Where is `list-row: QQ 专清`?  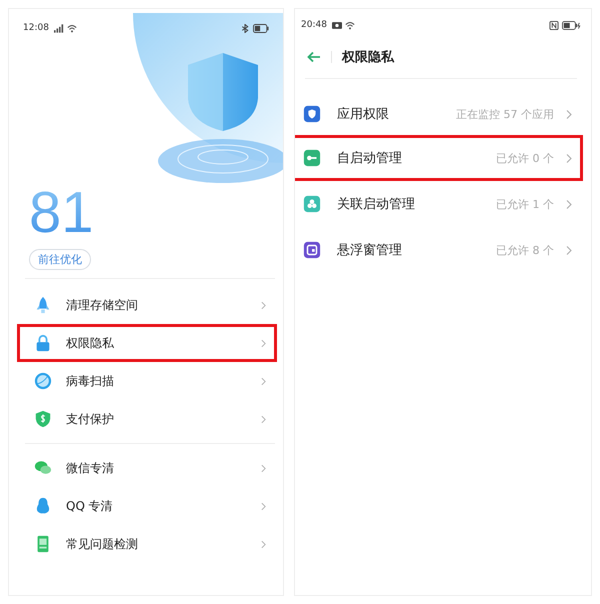 list-row: QQ 专清 is located at coordinates (147, 506).